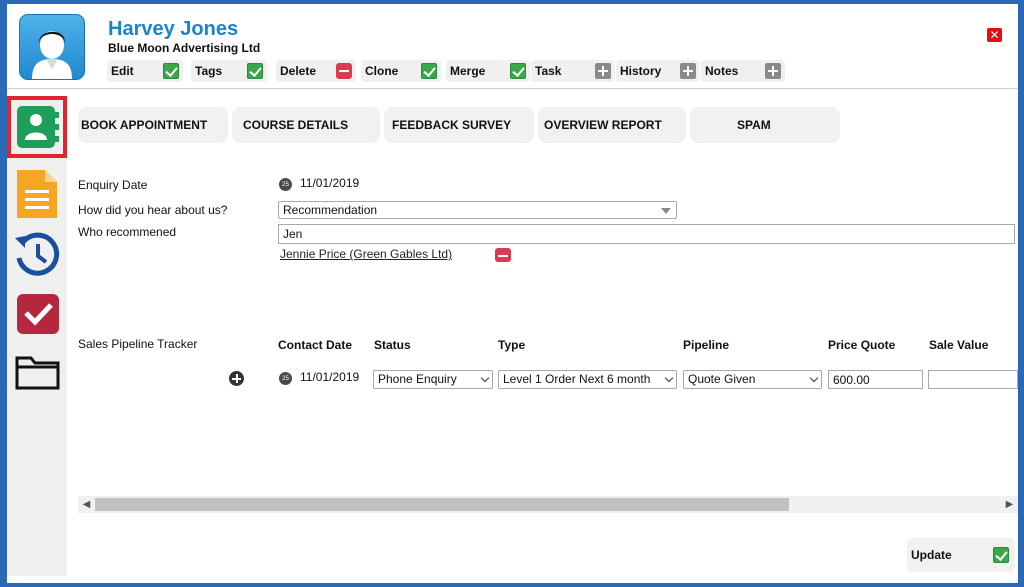 Image resolution: width=1024 pixels, height=587 pixels. What do you see at coordinates (743, 71) in the screenshot?
I see `notes-button: Notes` at bounding box center [743, 71].